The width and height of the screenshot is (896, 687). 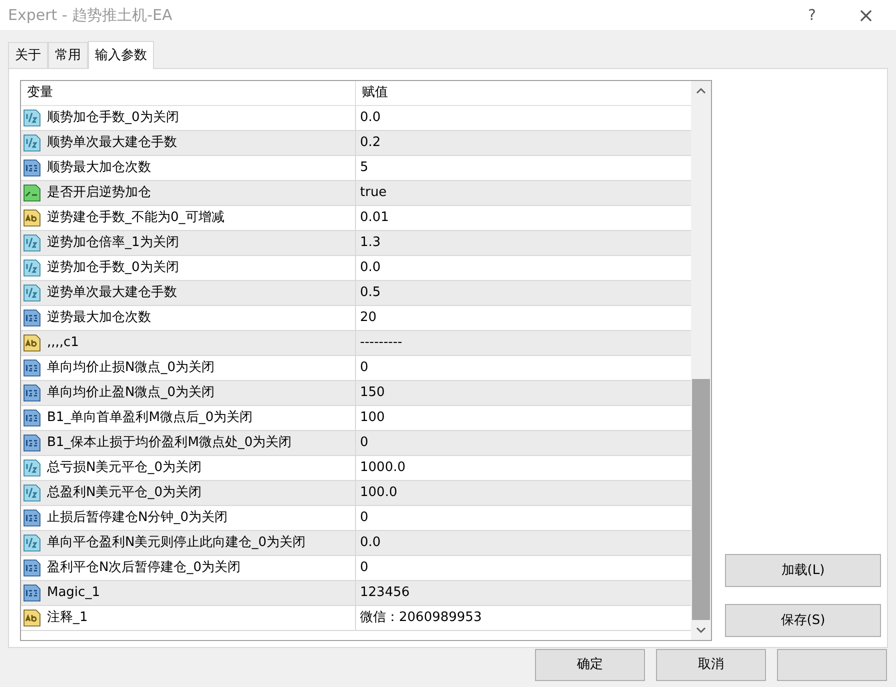 I want to click on parameter-value: 123456, so click(x=385, y=593).